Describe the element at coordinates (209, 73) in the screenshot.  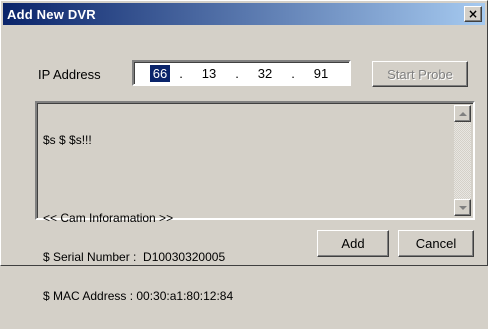
I see `ip-octet-2: 13` at that location.